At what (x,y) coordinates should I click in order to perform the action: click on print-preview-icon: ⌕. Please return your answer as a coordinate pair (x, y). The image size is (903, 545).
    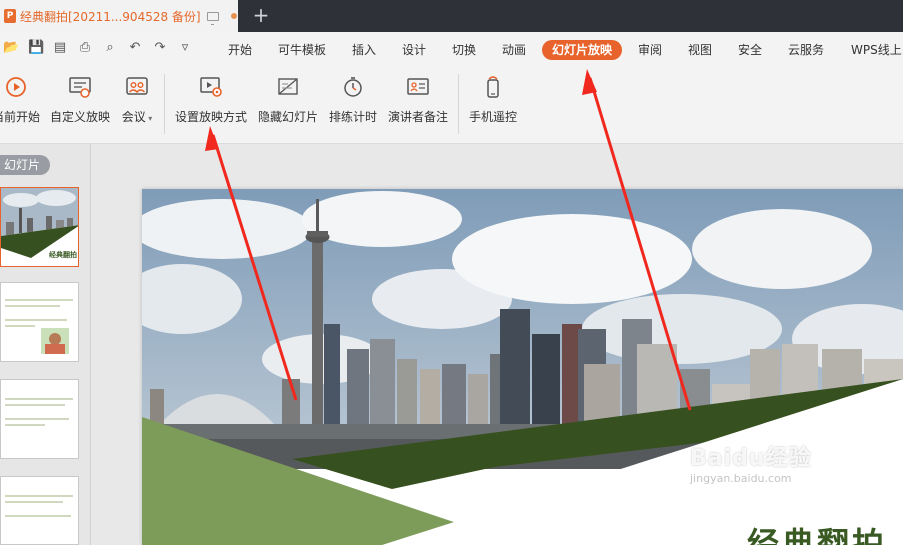
    Looking at the image, I should click on (110, 48).